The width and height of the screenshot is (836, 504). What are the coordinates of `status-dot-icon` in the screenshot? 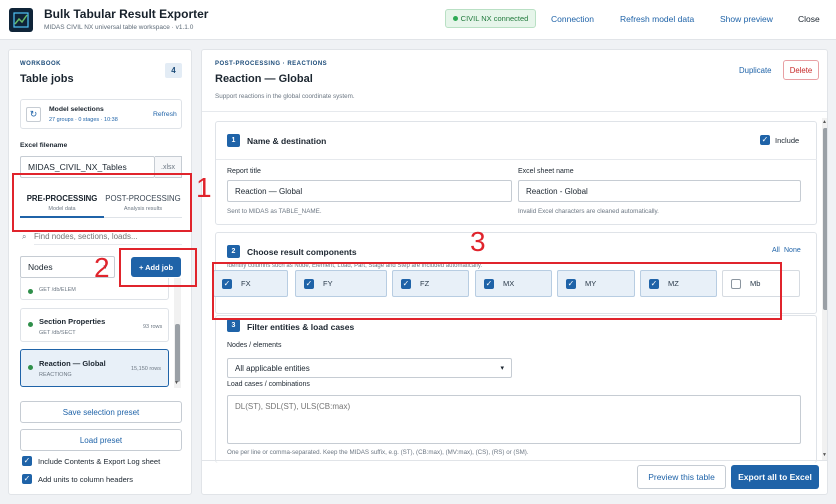 It's located at (455, 18).